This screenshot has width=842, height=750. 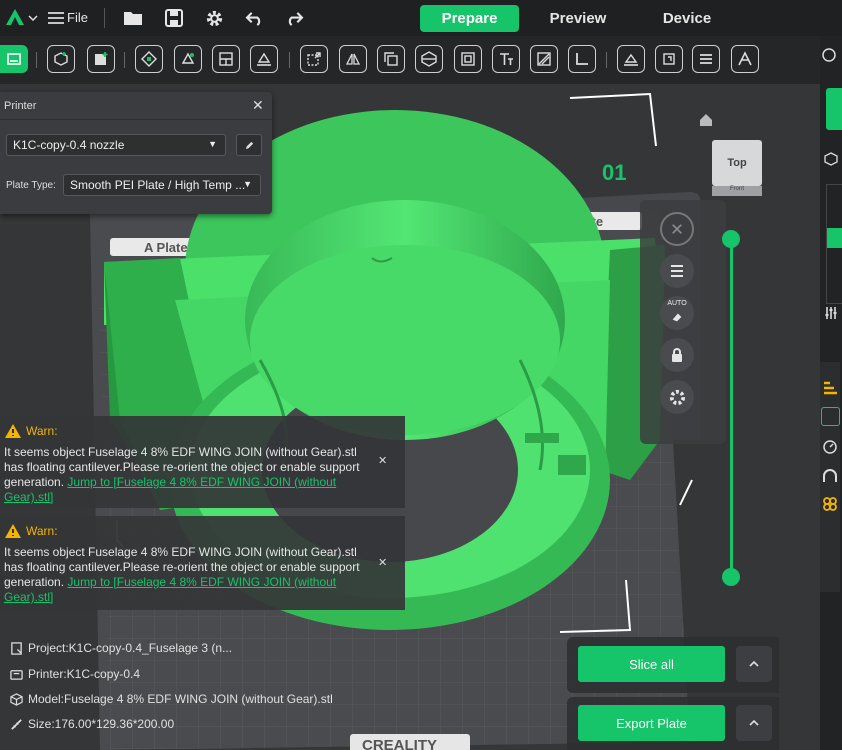 I want to click on palette-icon, so click(x=829, y=57).